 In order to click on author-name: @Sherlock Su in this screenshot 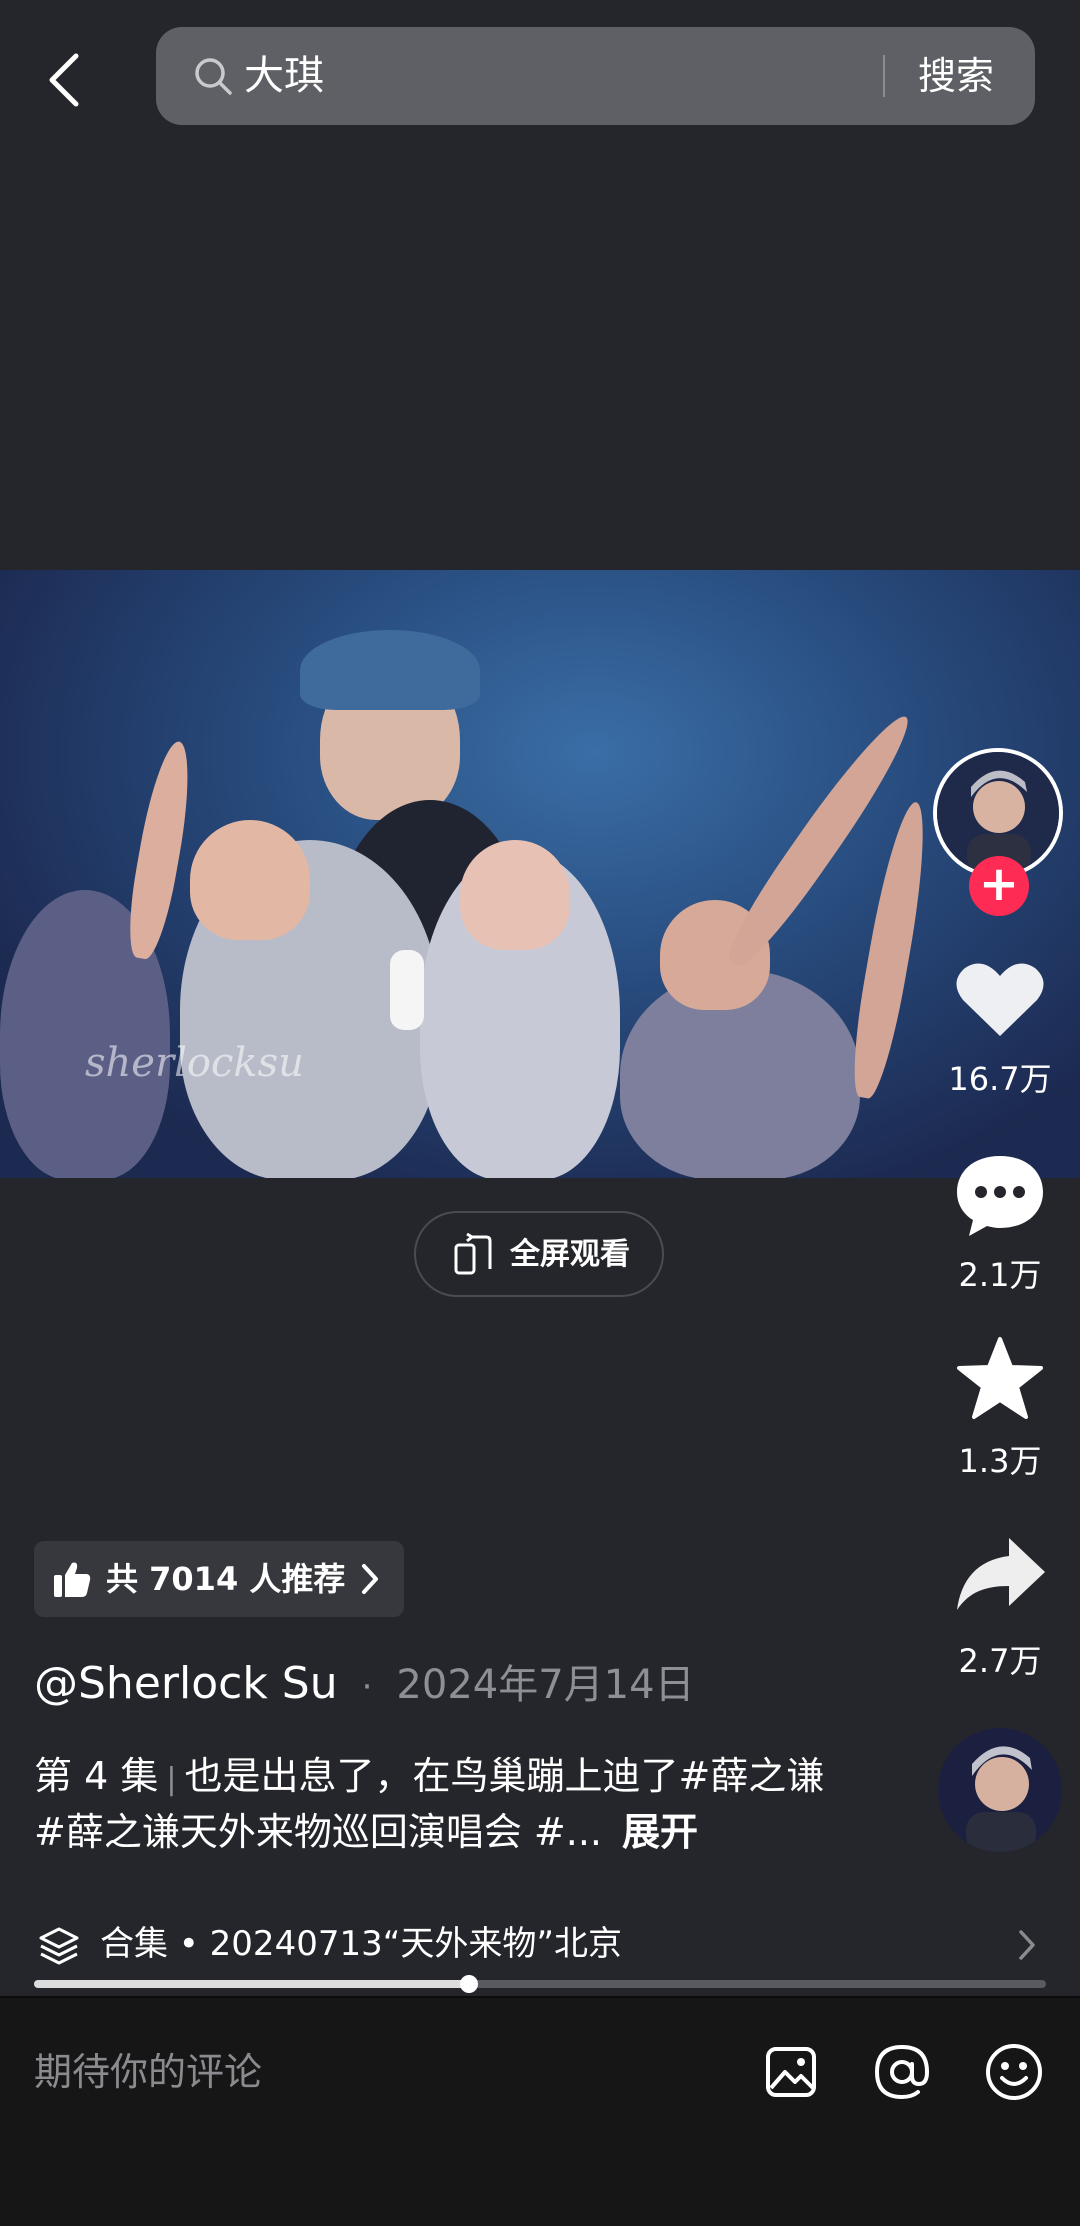, I will do `click(186, 1683)`.